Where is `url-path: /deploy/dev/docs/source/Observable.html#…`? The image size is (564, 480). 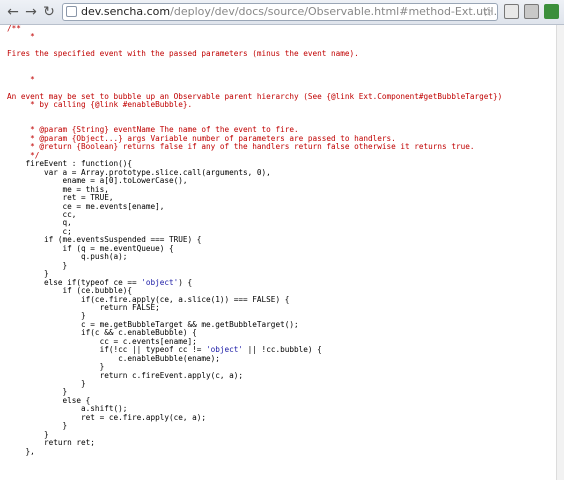 url-path: /deploy/dev/docs/source/Observable.html#… is located at coordinates (334, 11).